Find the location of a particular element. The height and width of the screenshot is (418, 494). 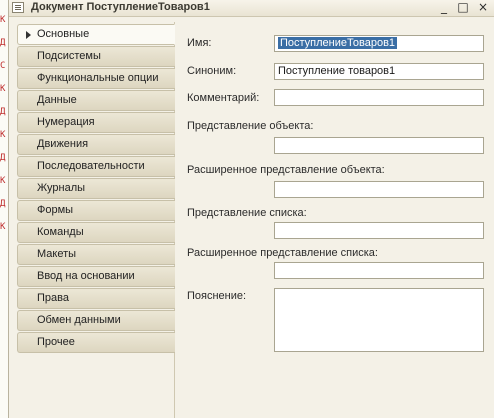

tab-forms: Формы is located at coordinates (96, 210).